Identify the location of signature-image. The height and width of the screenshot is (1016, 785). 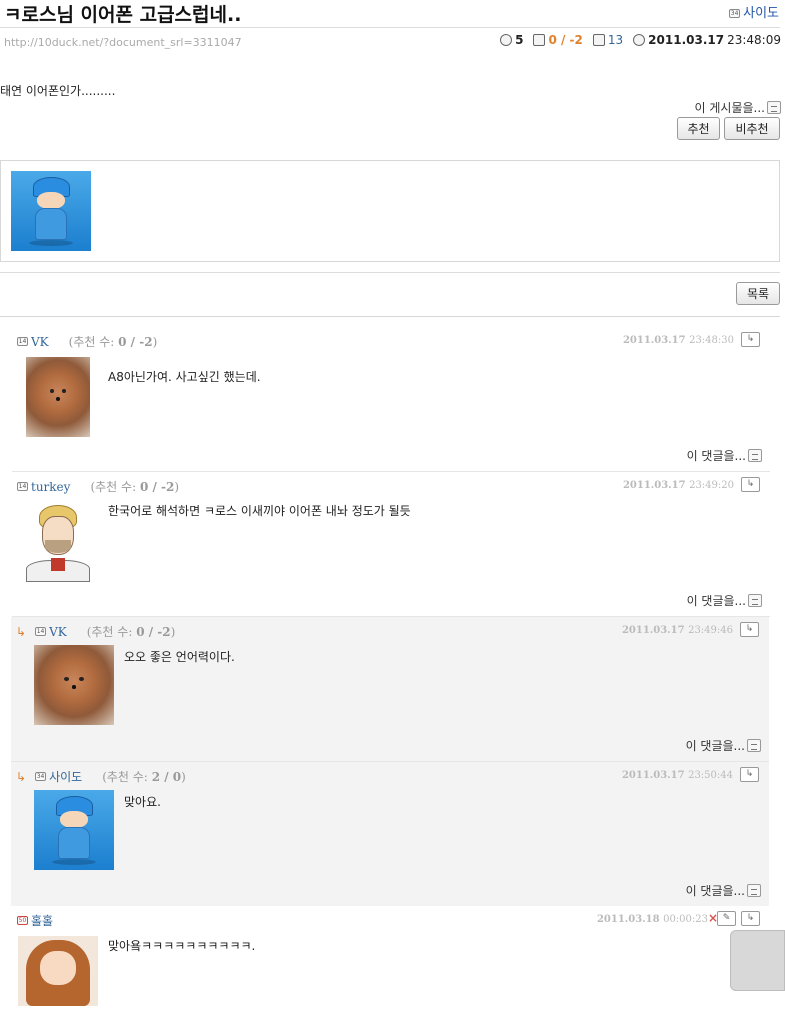
(51, 211).